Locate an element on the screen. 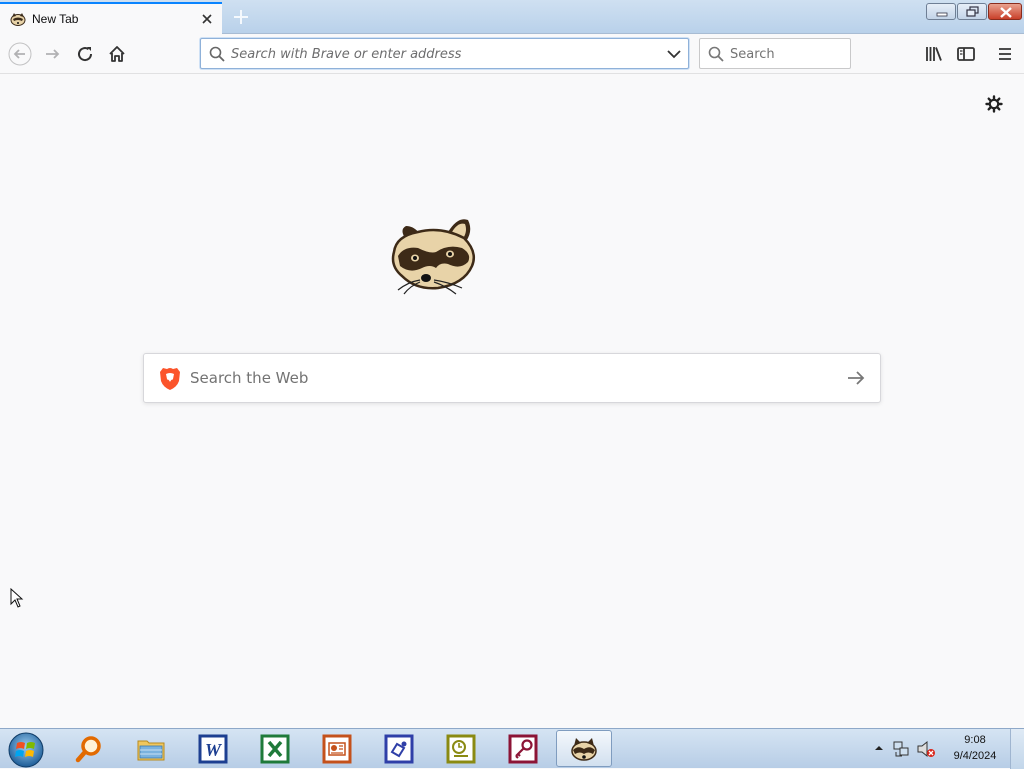  powerpoint-icon is located at coordinates (337, 748).